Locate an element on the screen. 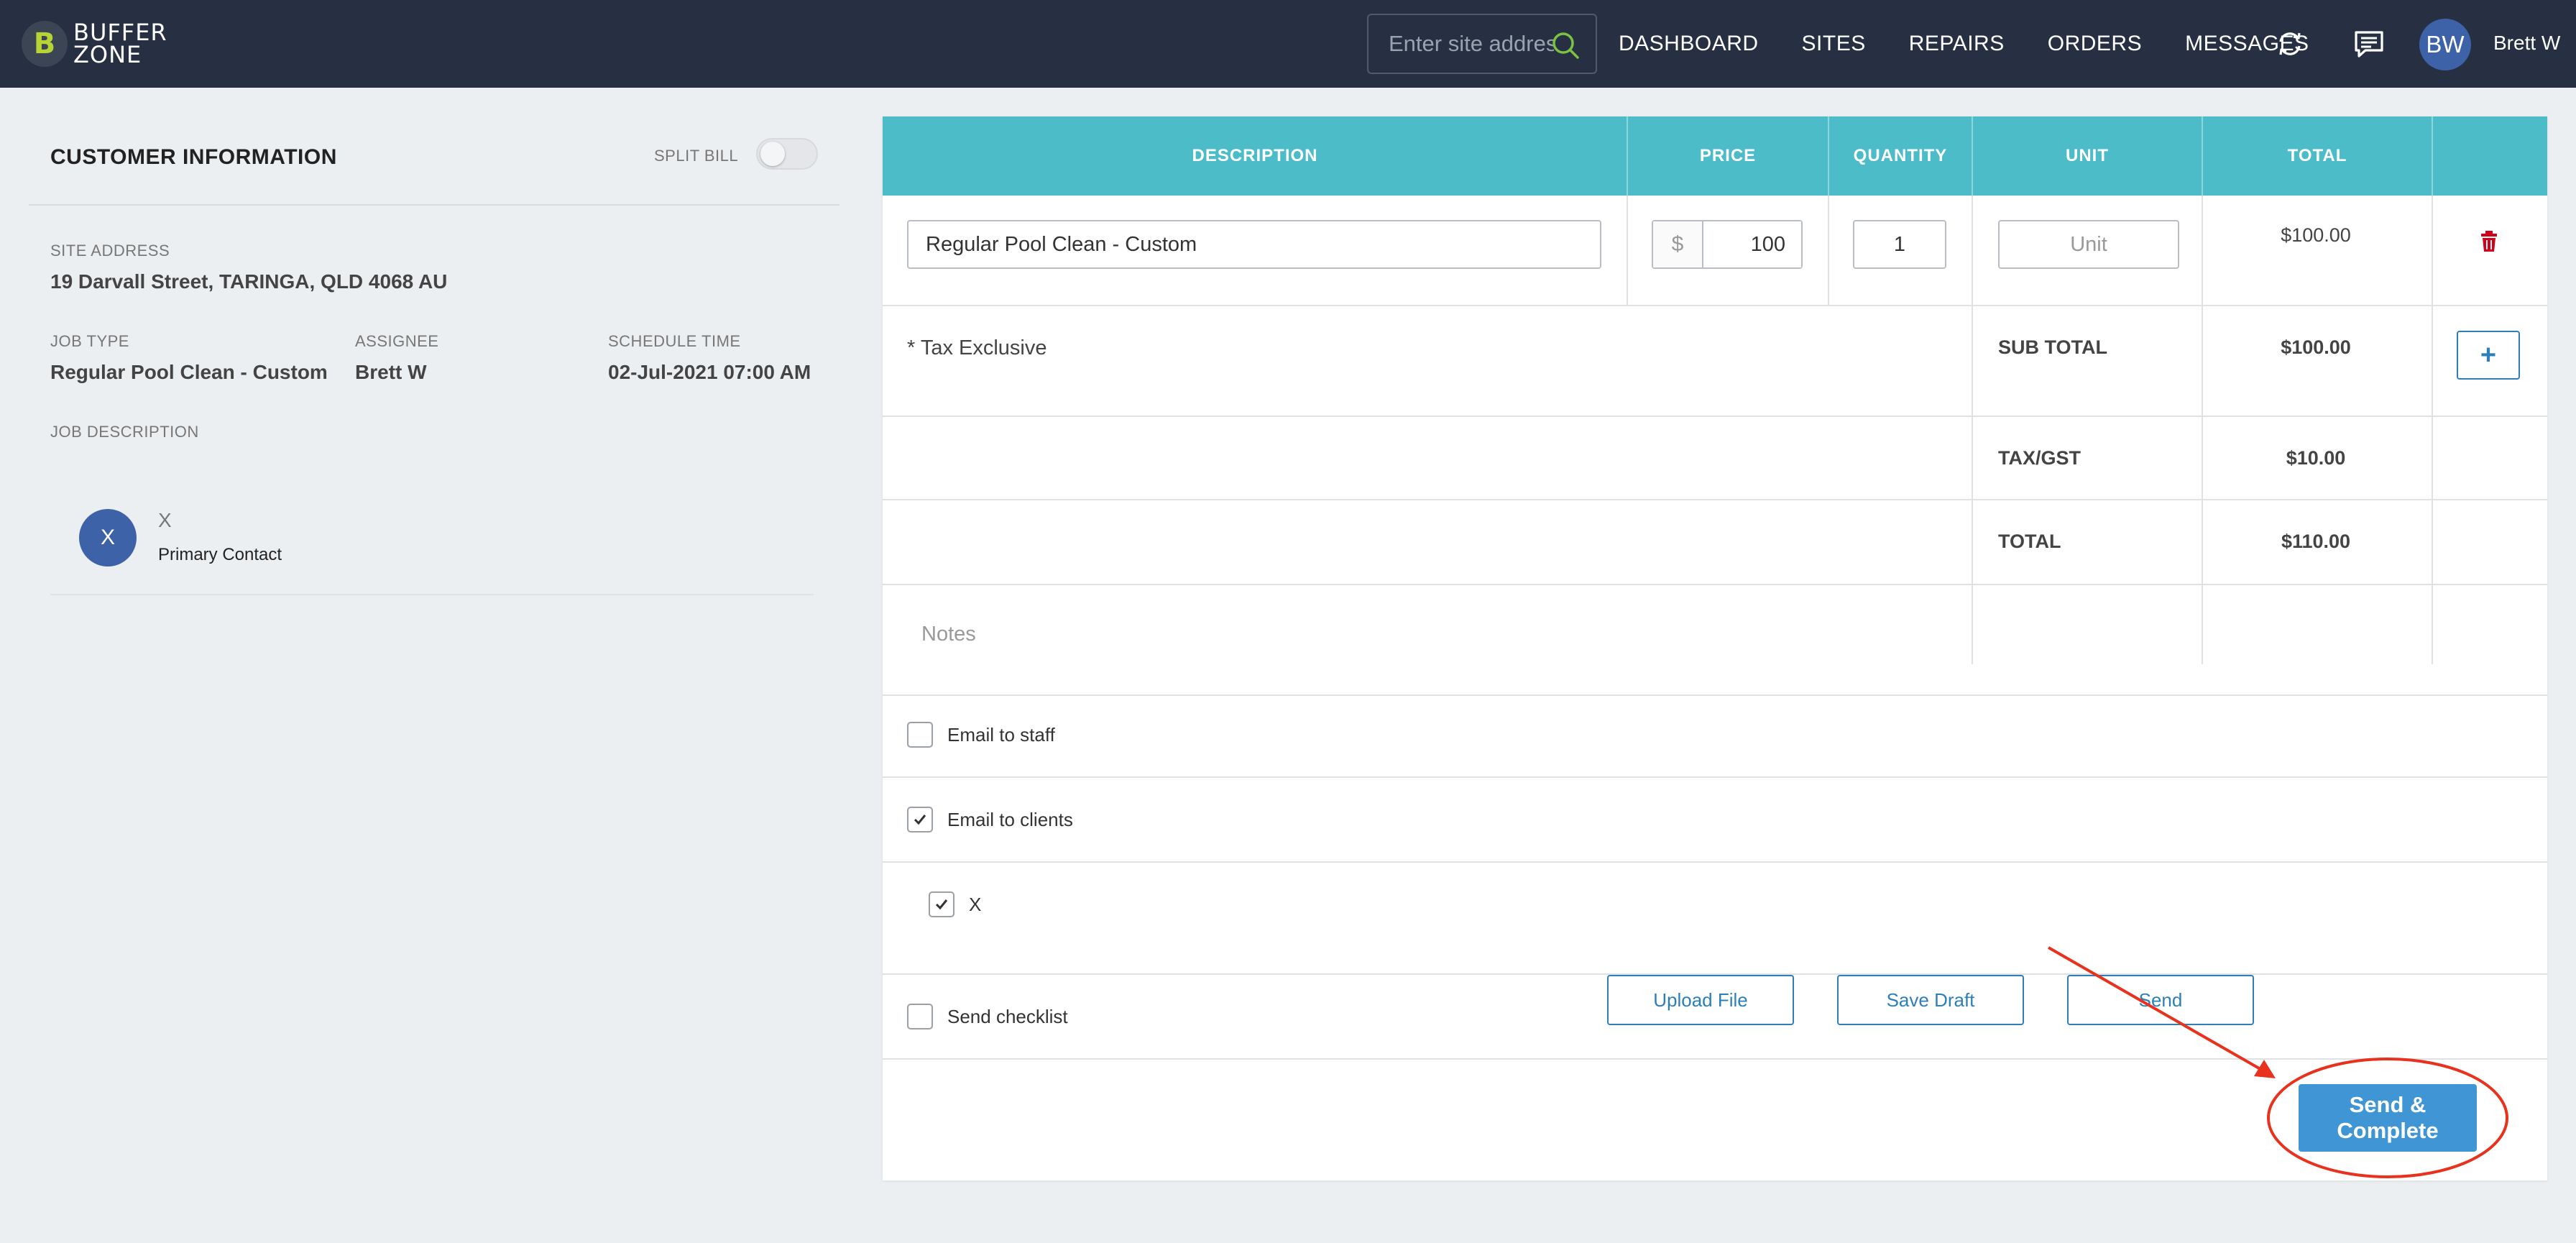 This screenshot has height=1243, width=2576. email-to-staff-option: Email to staff is located at coordinates (981, 735).